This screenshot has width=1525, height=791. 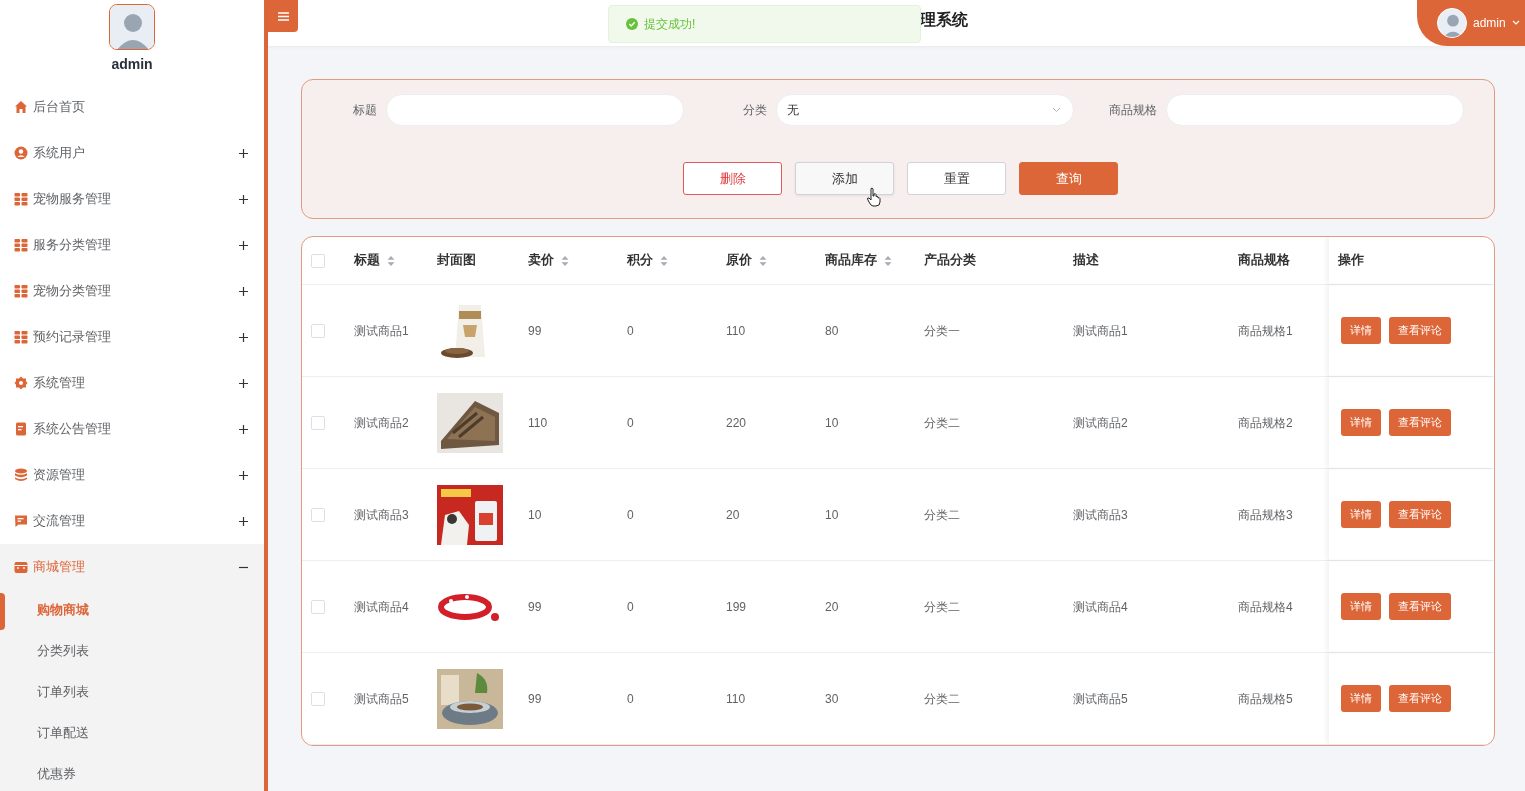 I want to click on table-cell-text: 测试商品4, so click(x=1100, y=607).